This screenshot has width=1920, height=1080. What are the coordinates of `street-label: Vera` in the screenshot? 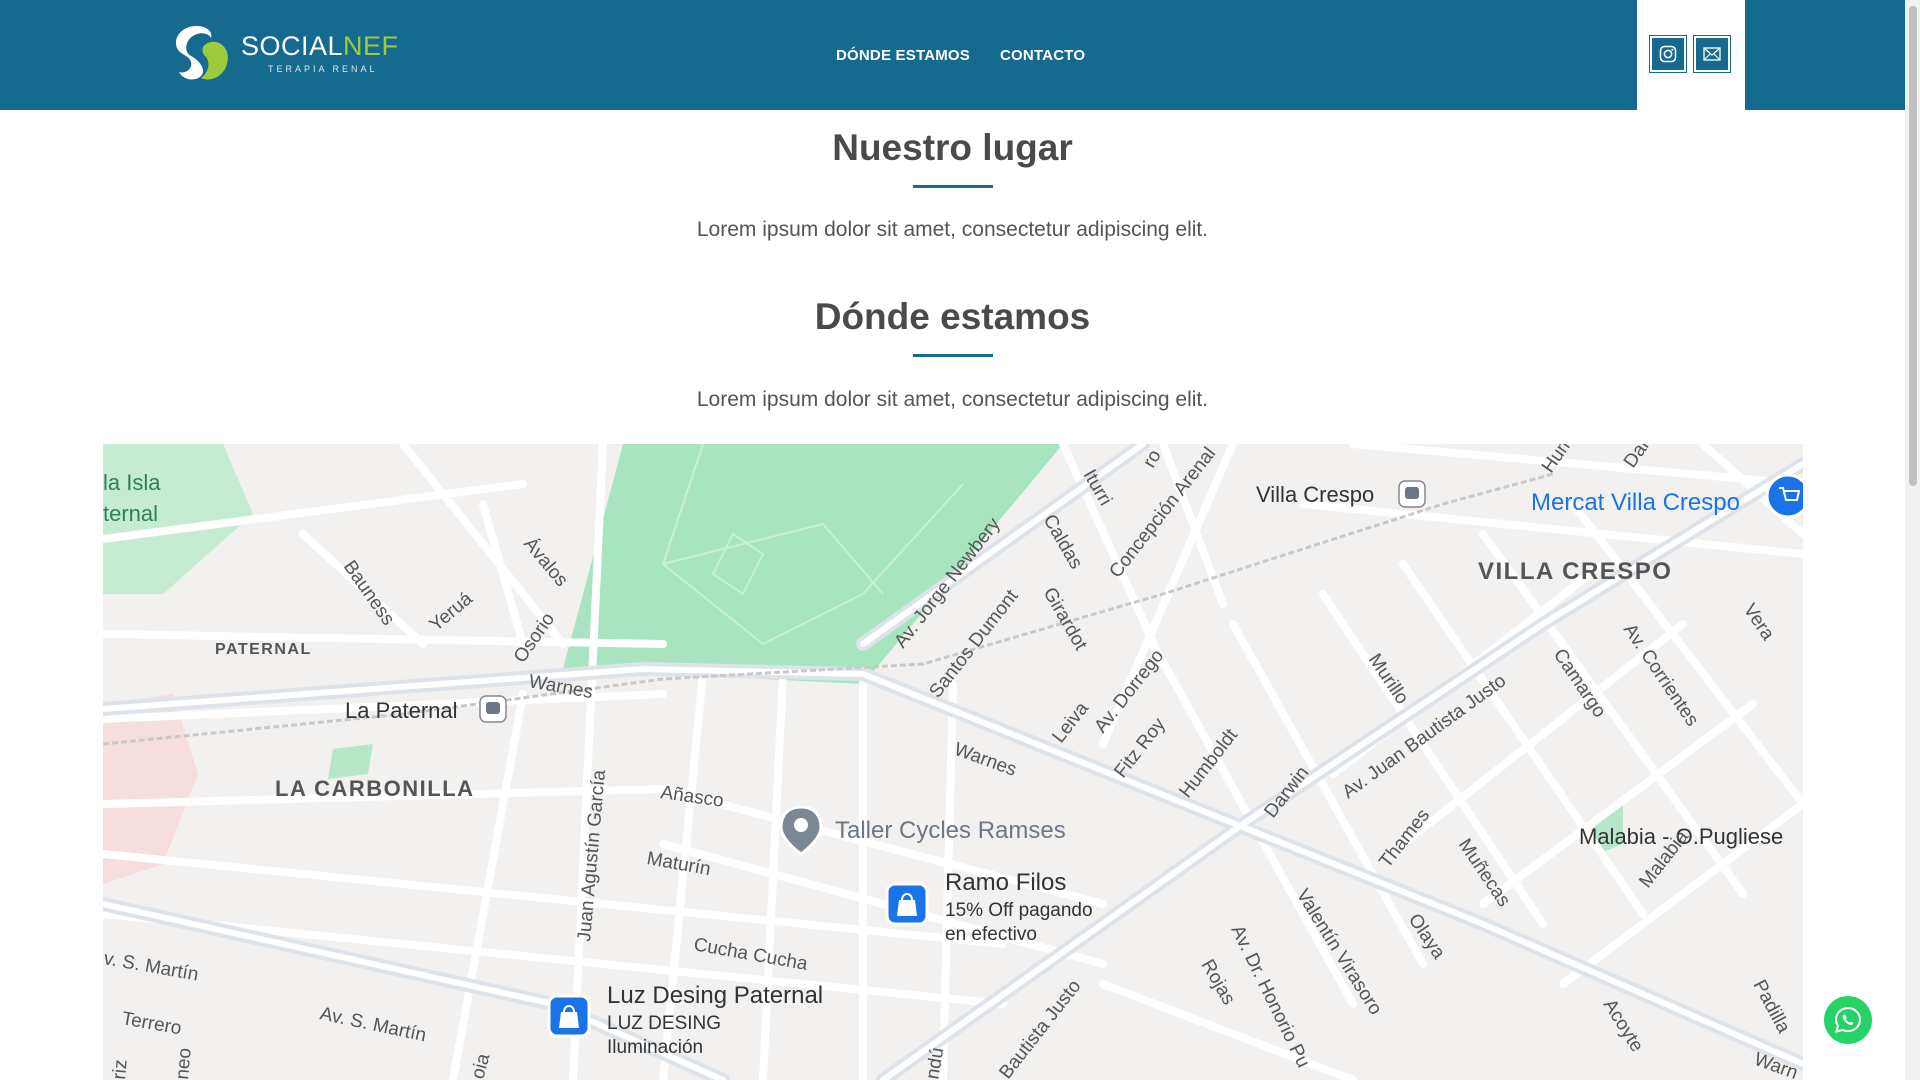 It's located at (1759, 622).